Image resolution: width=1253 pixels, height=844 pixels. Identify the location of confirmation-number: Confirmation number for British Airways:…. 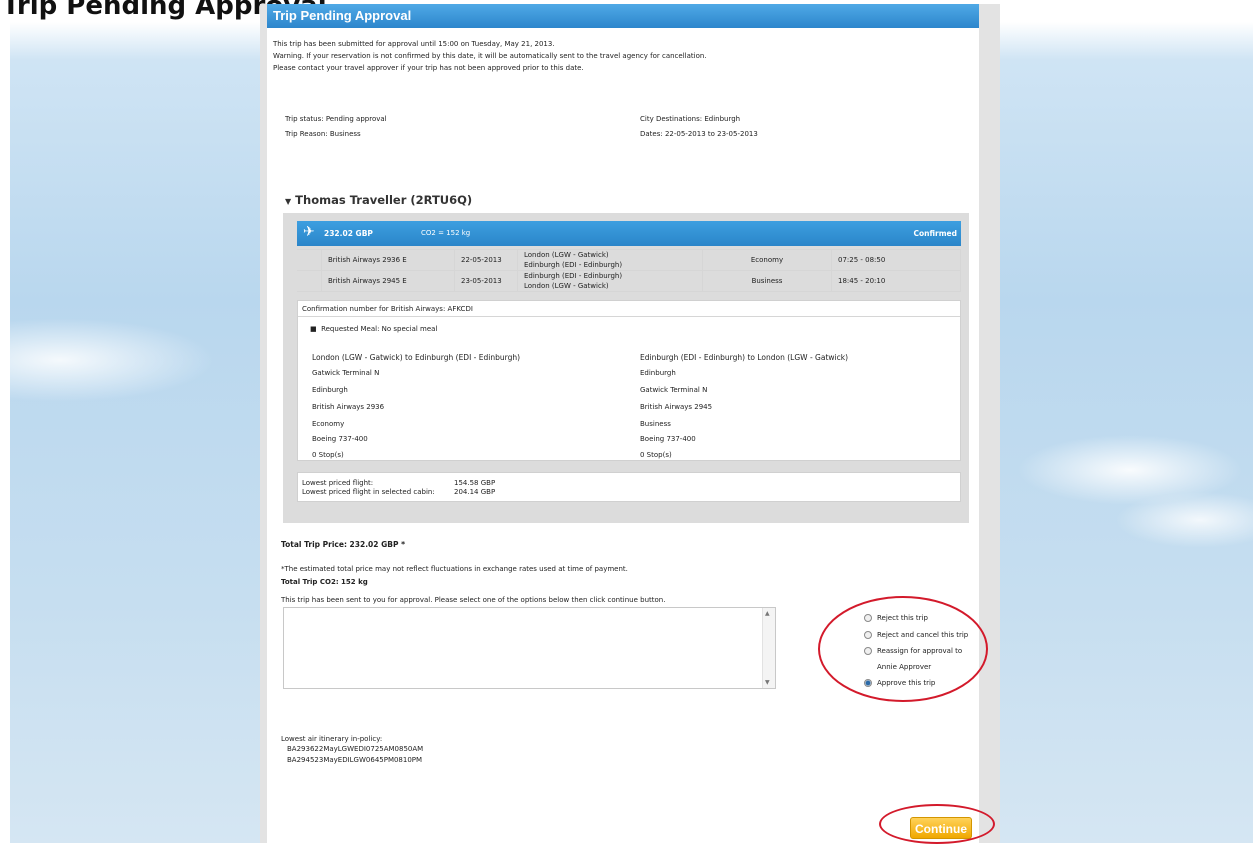
(387, 309).